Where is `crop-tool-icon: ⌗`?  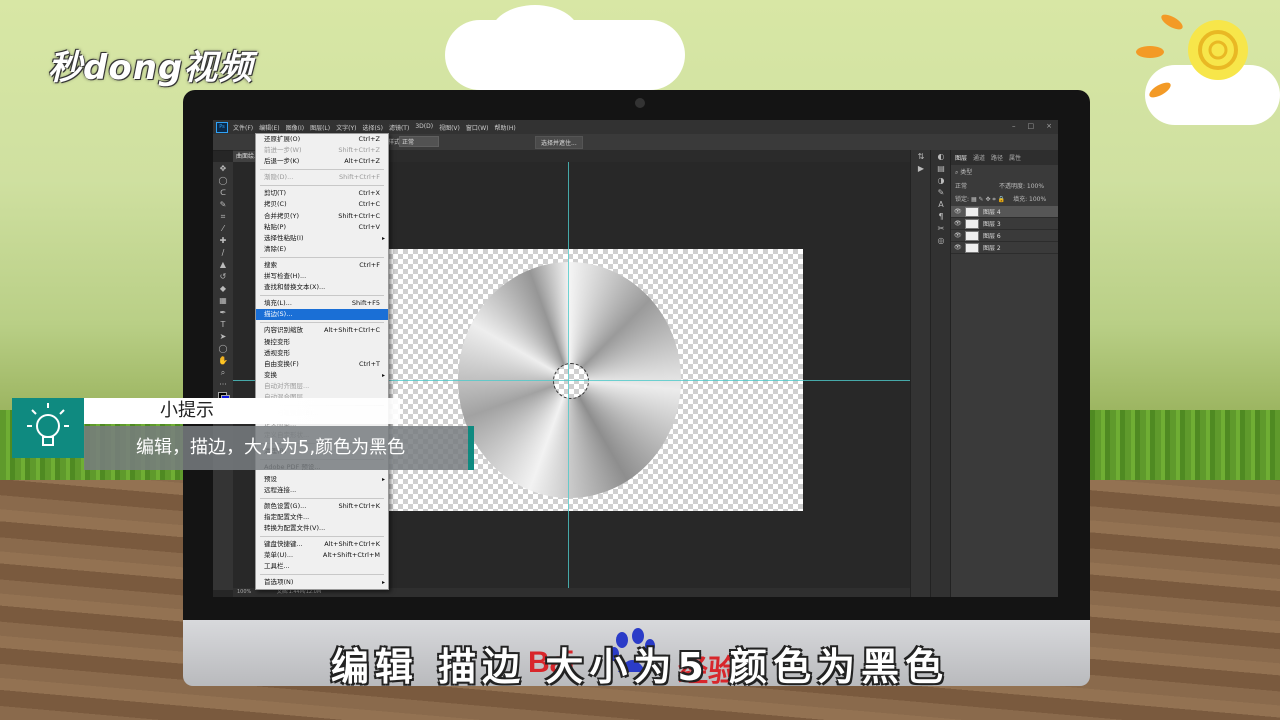 crop-tool-icon: ⌗ is located at coordinates (223, 217).